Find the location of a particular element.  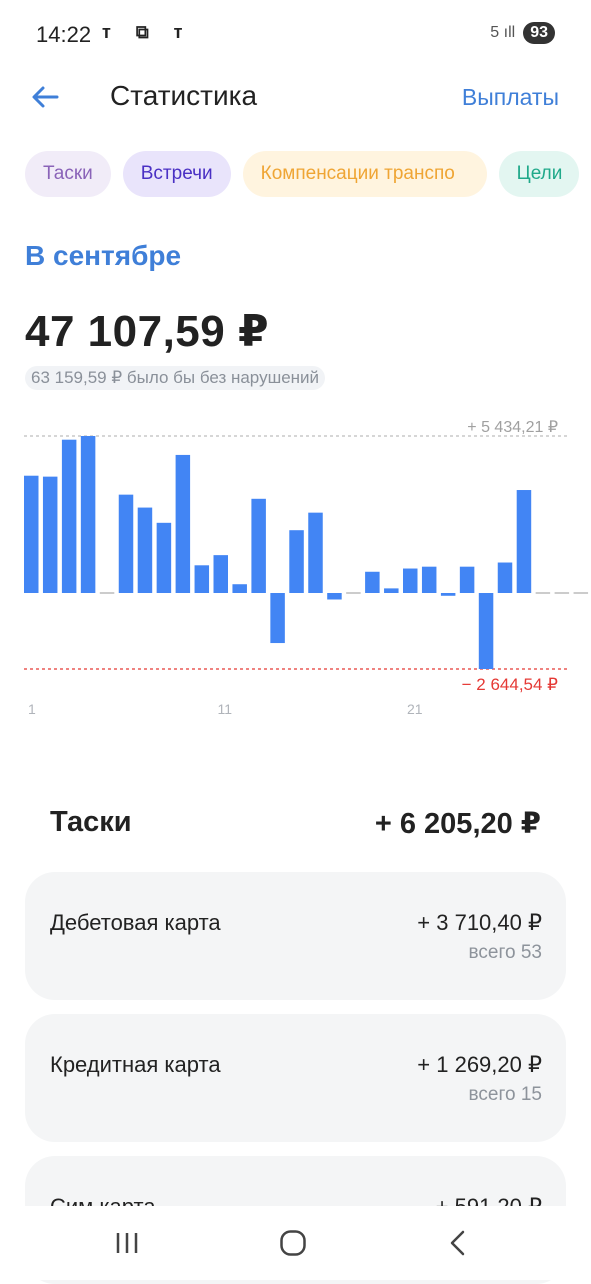

tab-transport-compensation: Компенсации транспо is located at coordinates (364, 174).